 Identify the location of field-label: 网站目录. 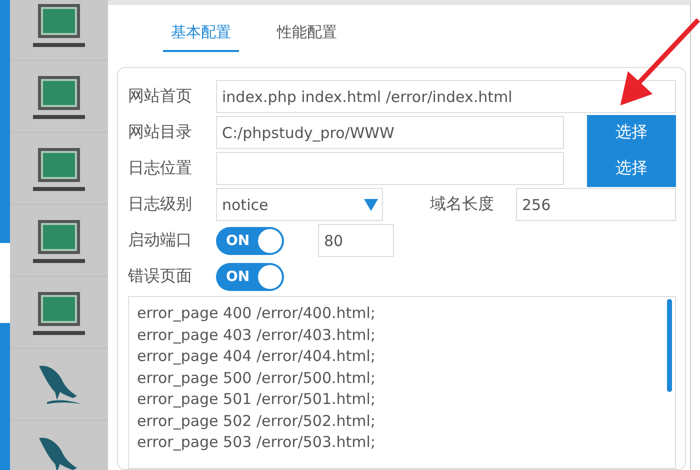
(160, 132).